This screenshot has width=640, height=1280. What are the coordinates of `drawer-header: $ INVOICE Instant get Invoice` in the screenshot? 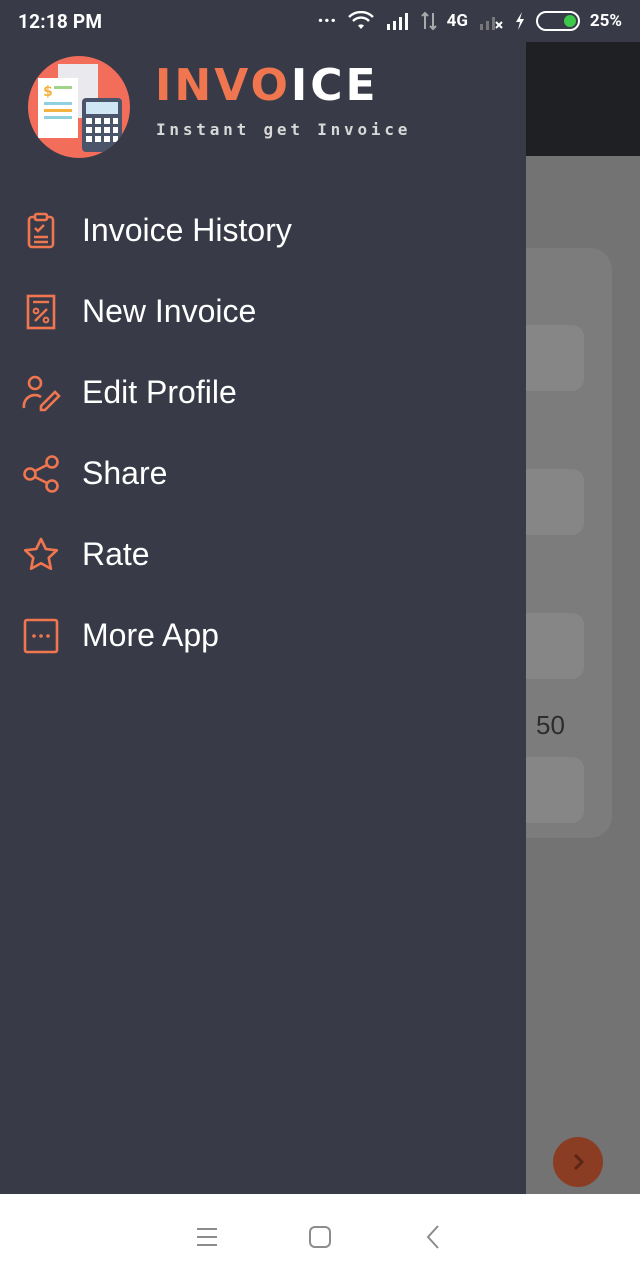 It's located at (263, 107).